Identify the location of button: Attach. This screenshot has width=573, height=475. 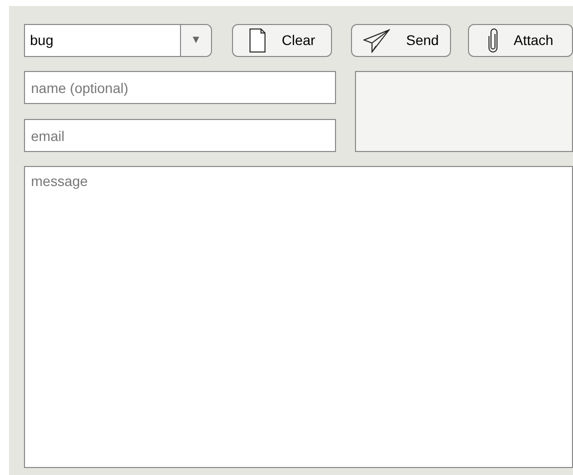
(520, 40).